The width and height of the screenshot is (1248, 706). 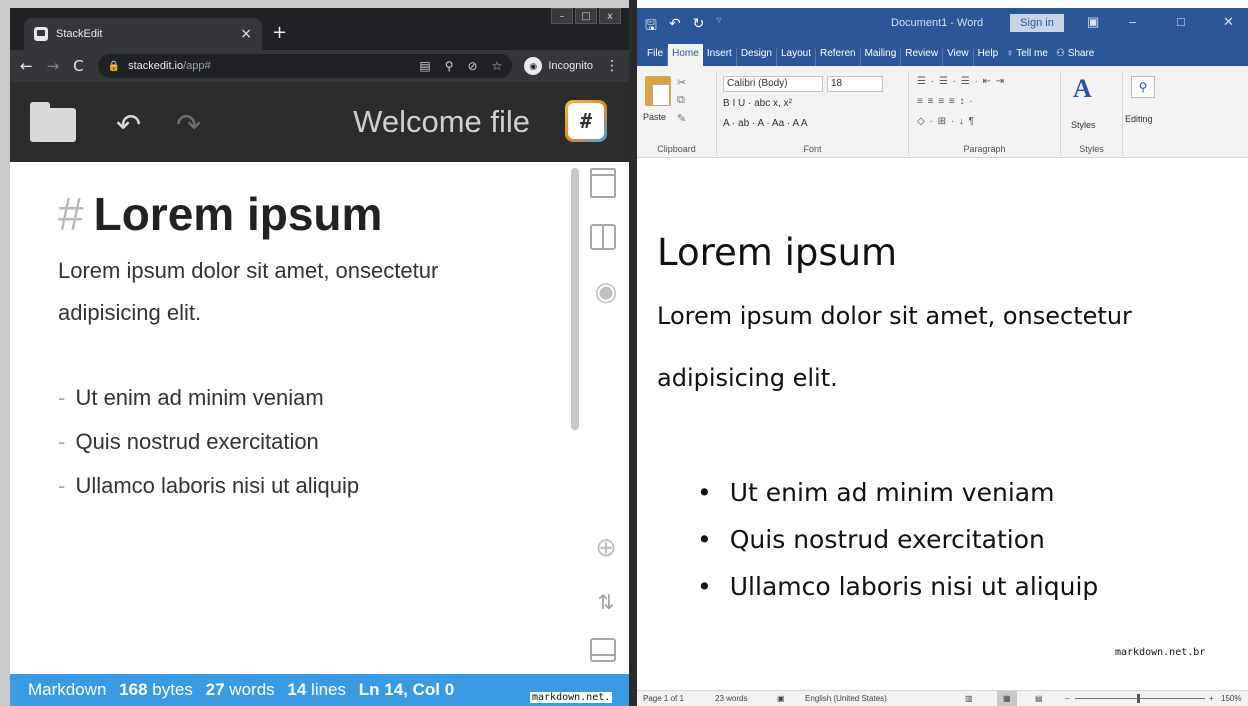 I want to click on font-label: Font, so click(x=812, y=149).